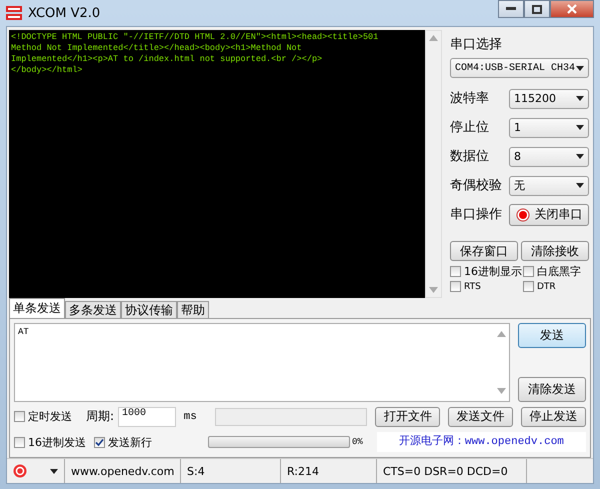 The width and height of the screenshot is (600, 489). I want to click on close-button, so click(572, 9).